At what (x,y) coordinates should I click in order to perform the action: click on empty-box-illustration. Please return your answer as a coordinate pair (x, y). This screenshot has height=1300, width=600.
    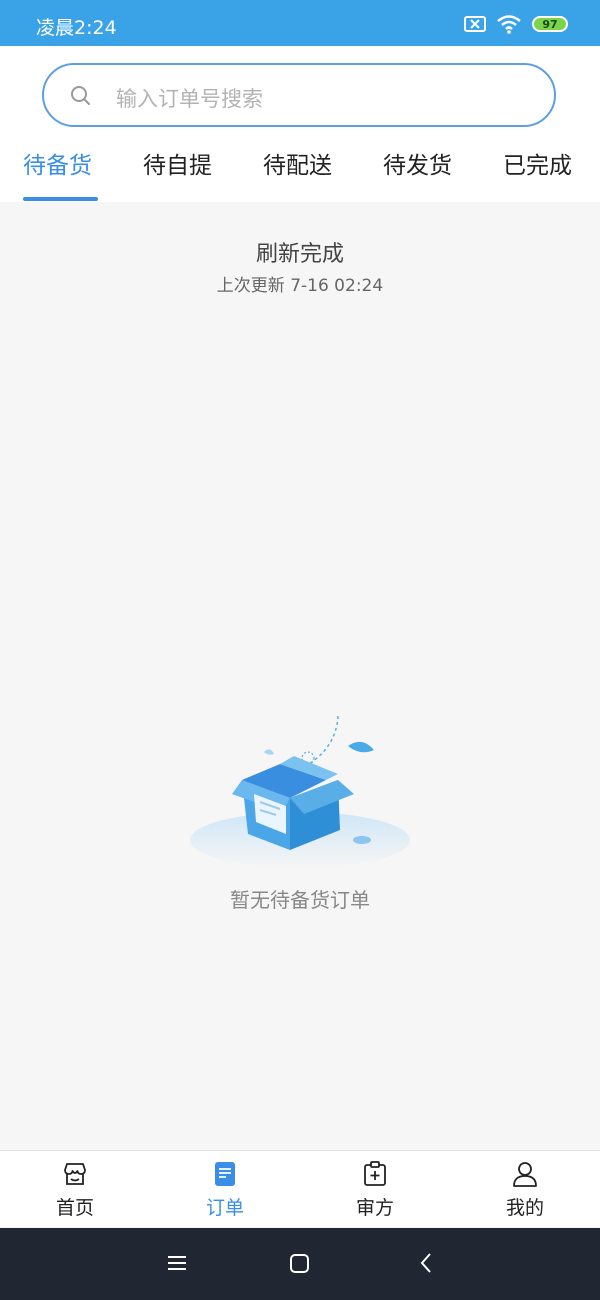
    Looking at the image, I should click on (300, 791).